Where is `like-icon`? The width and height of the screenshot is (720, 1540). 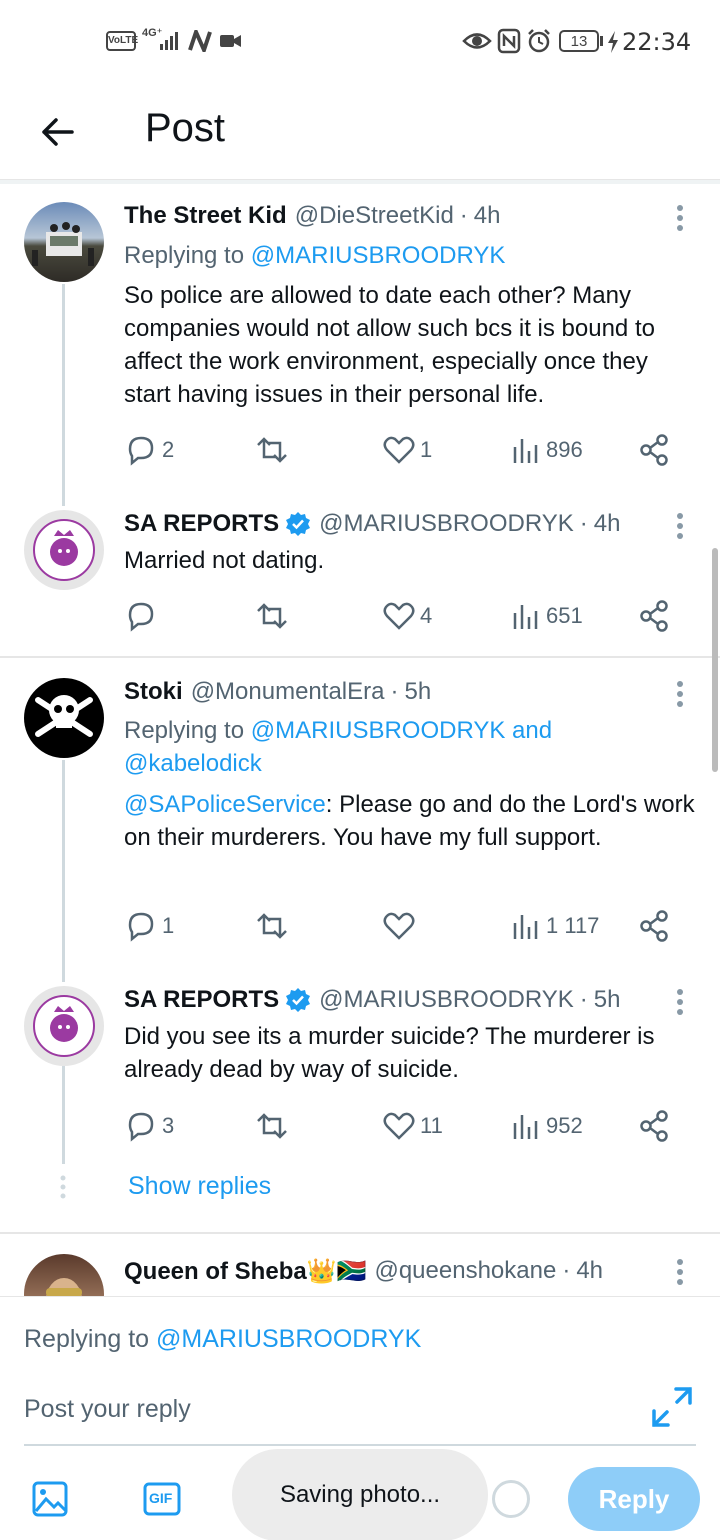 like-icon is located at coordinates (399, 450).